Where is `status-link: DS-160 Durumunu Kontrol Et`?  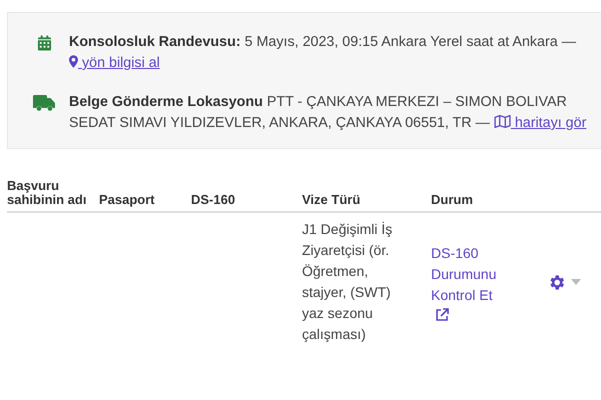
status-link: DS-160 Durumunu Kontrol Et is located at coordinates (471, 282).